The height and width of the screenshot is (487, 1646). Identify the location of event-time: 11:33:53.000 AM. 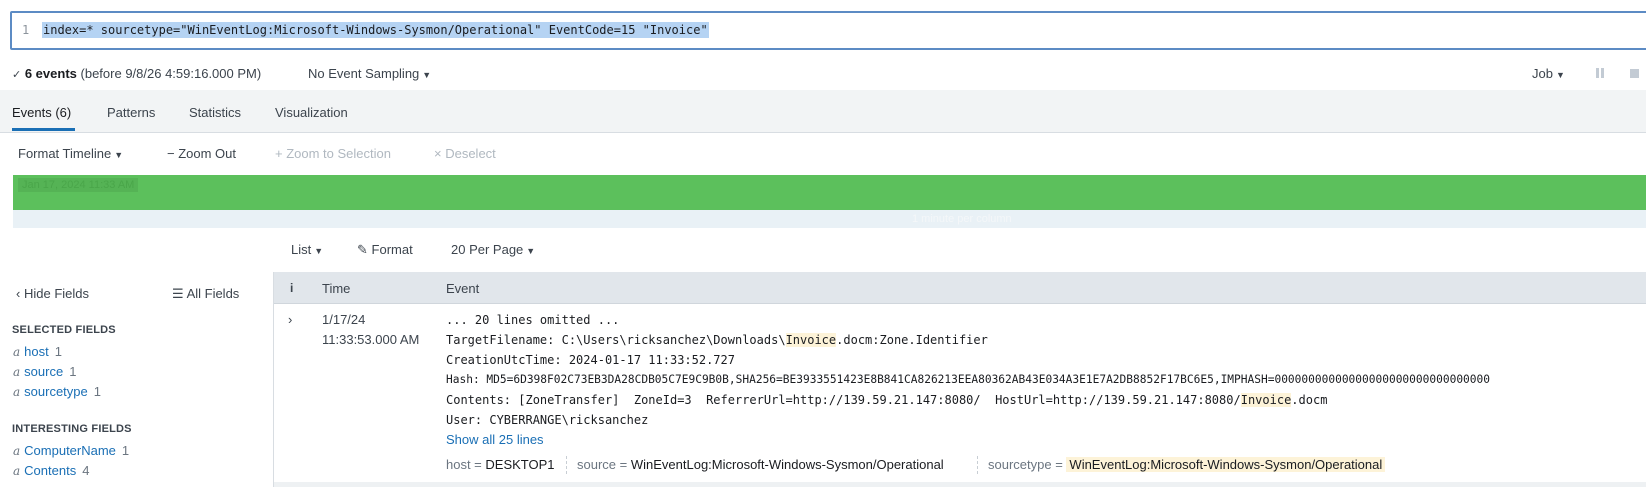
(371, 339).